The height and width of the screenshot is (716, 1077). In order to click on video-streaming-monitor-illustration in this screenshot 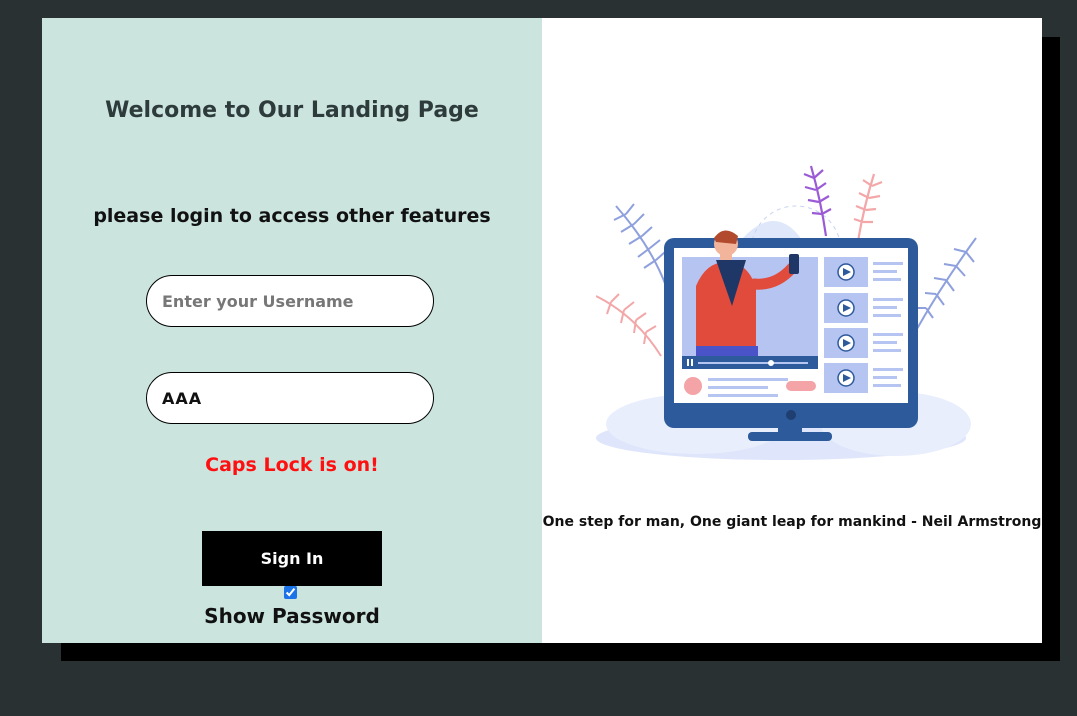, I will do `click(786, 312)`.